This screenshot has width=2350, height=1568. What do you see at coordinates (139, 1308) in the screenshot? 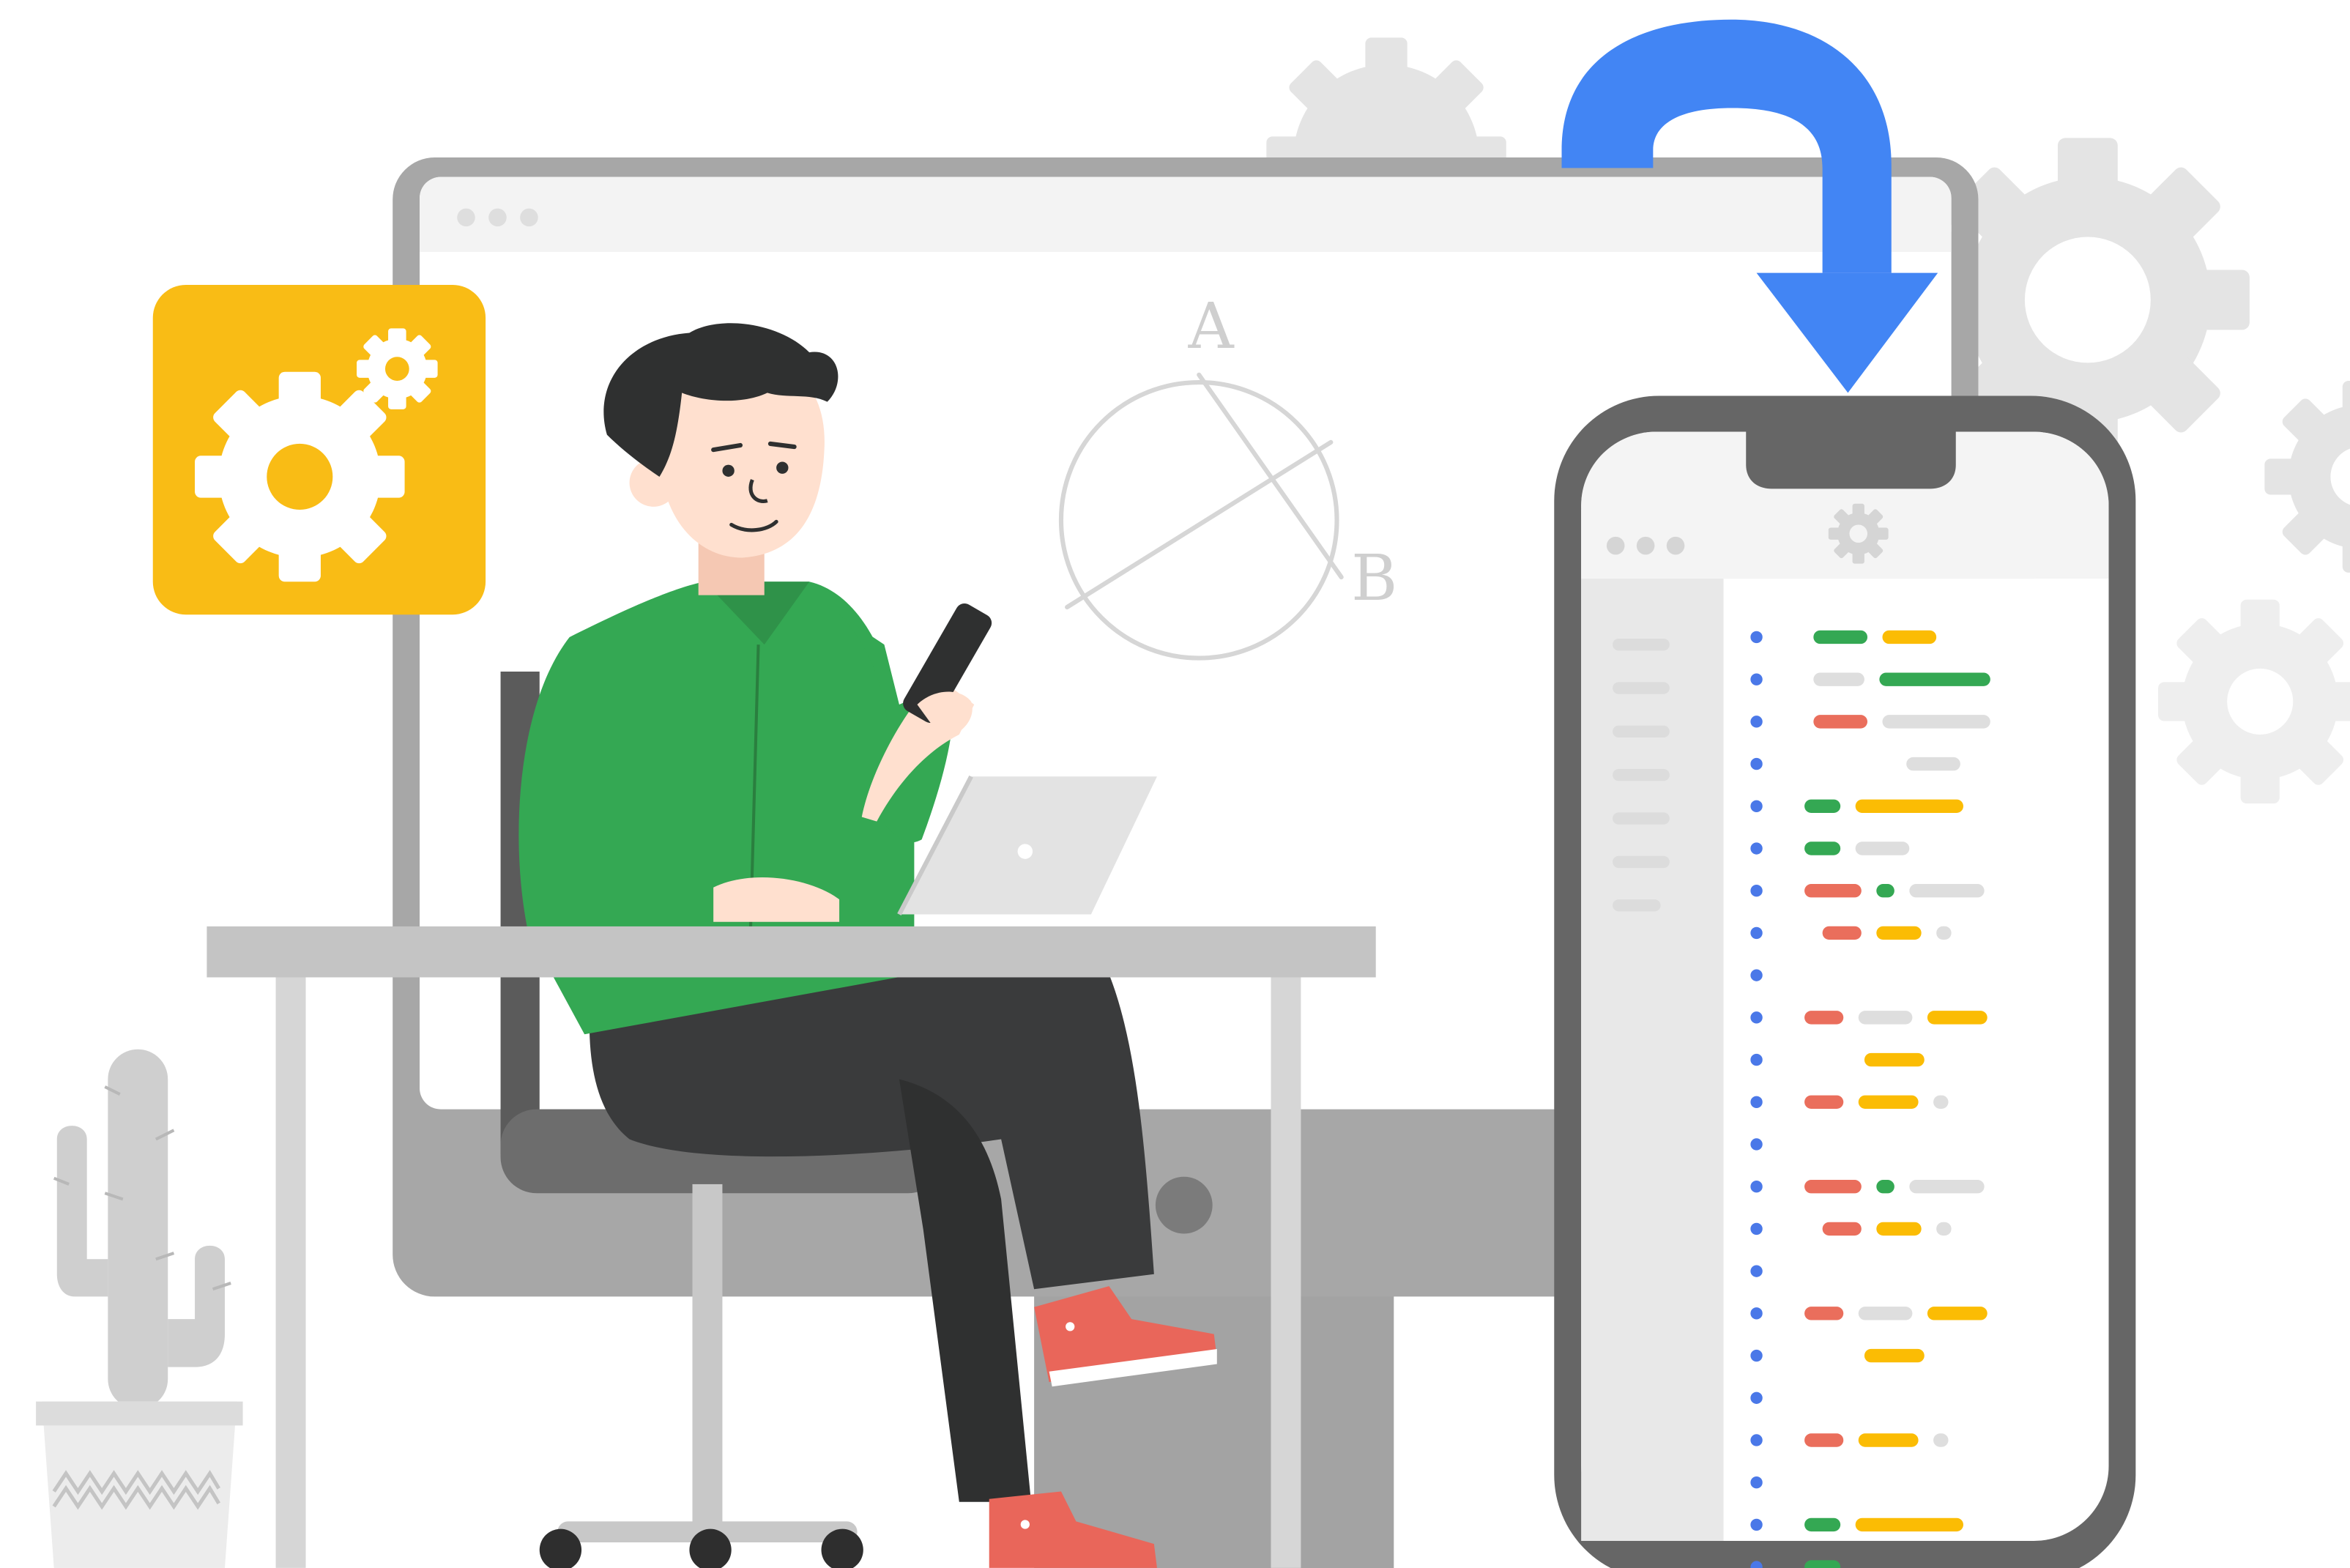
I see `cactus-plant` at bounding box center [139, 1308].